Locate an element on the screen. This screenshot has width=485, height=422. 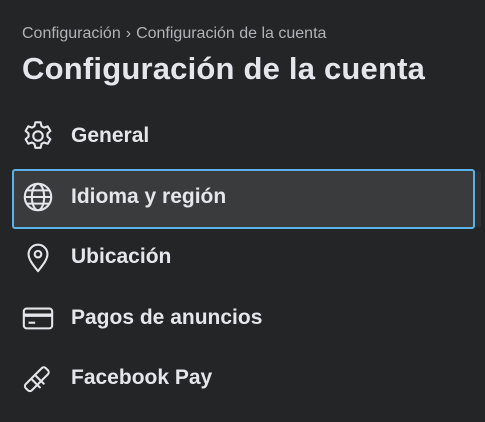
breadcrumb-settings-link: Configuración is located at coordinates (71, 33).